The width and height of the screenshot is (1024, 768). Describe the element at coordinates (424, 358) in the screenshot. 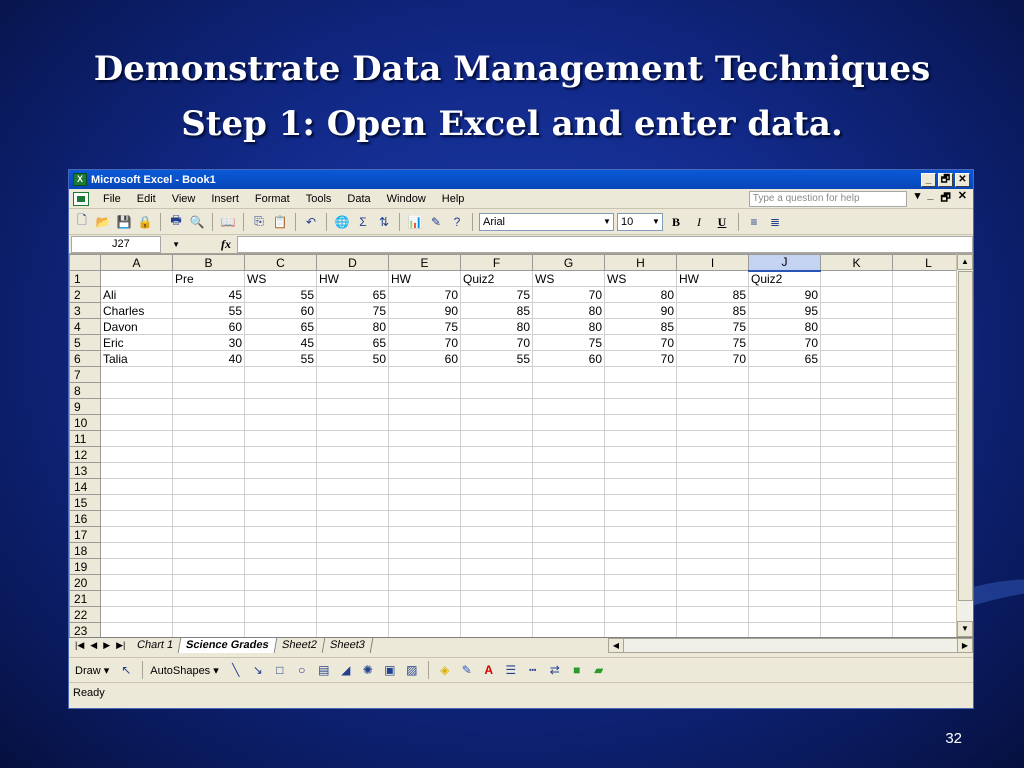

I see `cell: 60` at that location.